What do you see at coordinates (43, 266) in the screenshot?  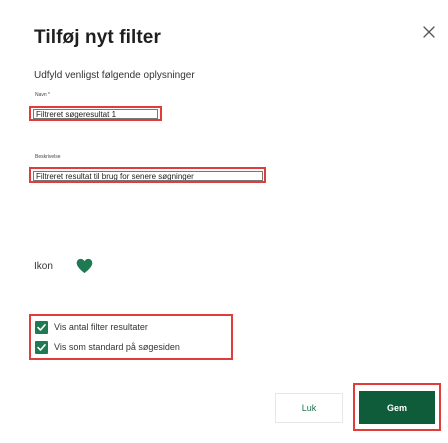 I see `icon-label: Ikon` at bounding box center [43, 266].